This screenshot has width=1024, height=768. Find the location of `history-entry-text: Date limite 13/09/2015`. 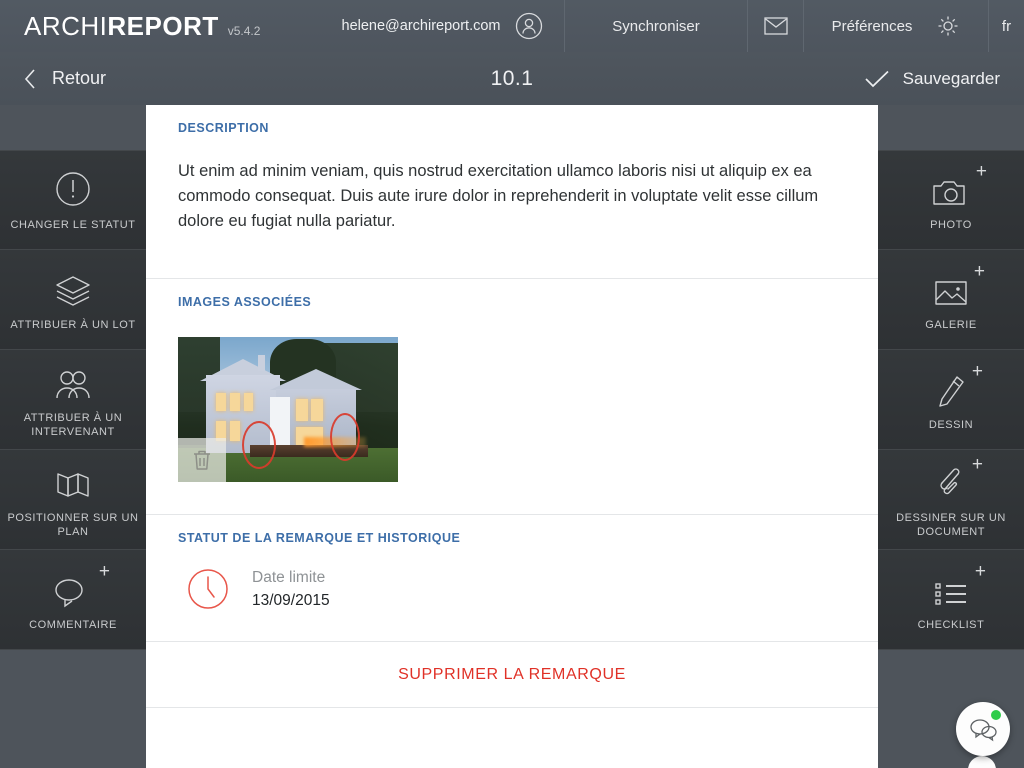

history-entry-text: Date limite 13/09/2015 is located at coordinates (291, 589).